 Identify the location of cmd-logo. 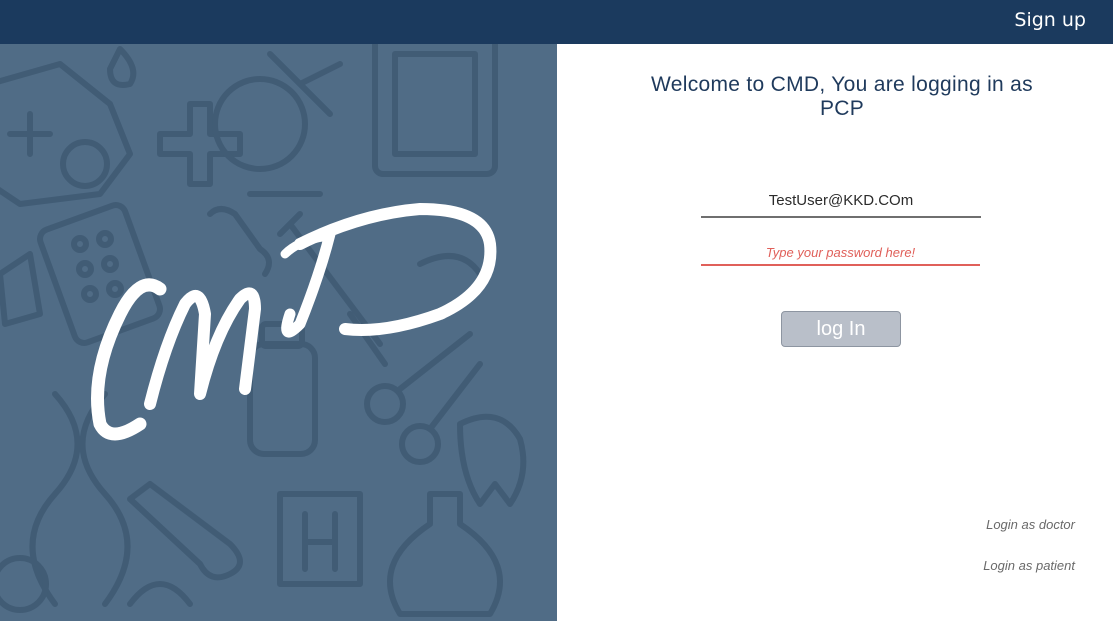
(294, 322).